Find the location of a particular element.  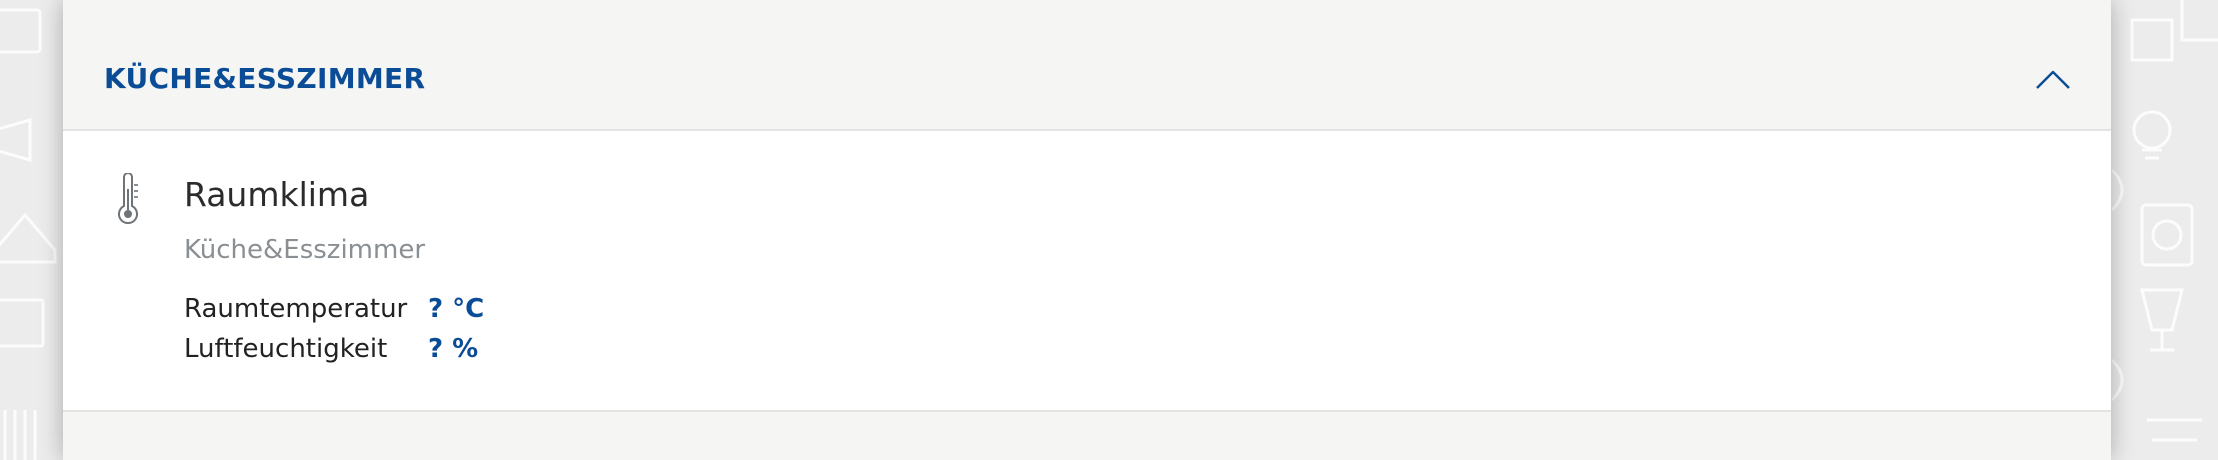

card-title: Raumklima is located at coordinates (277, 194).